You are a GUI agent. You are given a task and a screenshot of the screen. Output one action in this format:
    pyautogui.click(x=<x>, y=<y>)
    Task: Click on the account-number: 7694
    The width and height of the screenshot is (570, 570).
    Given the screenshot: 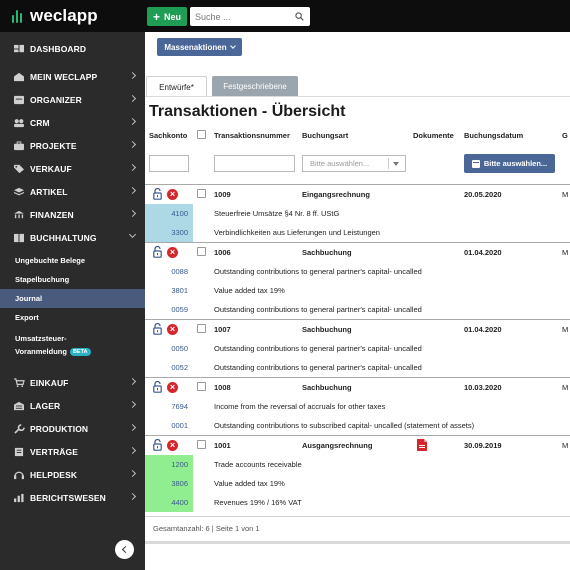 What is the action you would take?
    pyautogui.click(x=169, y=406)
    